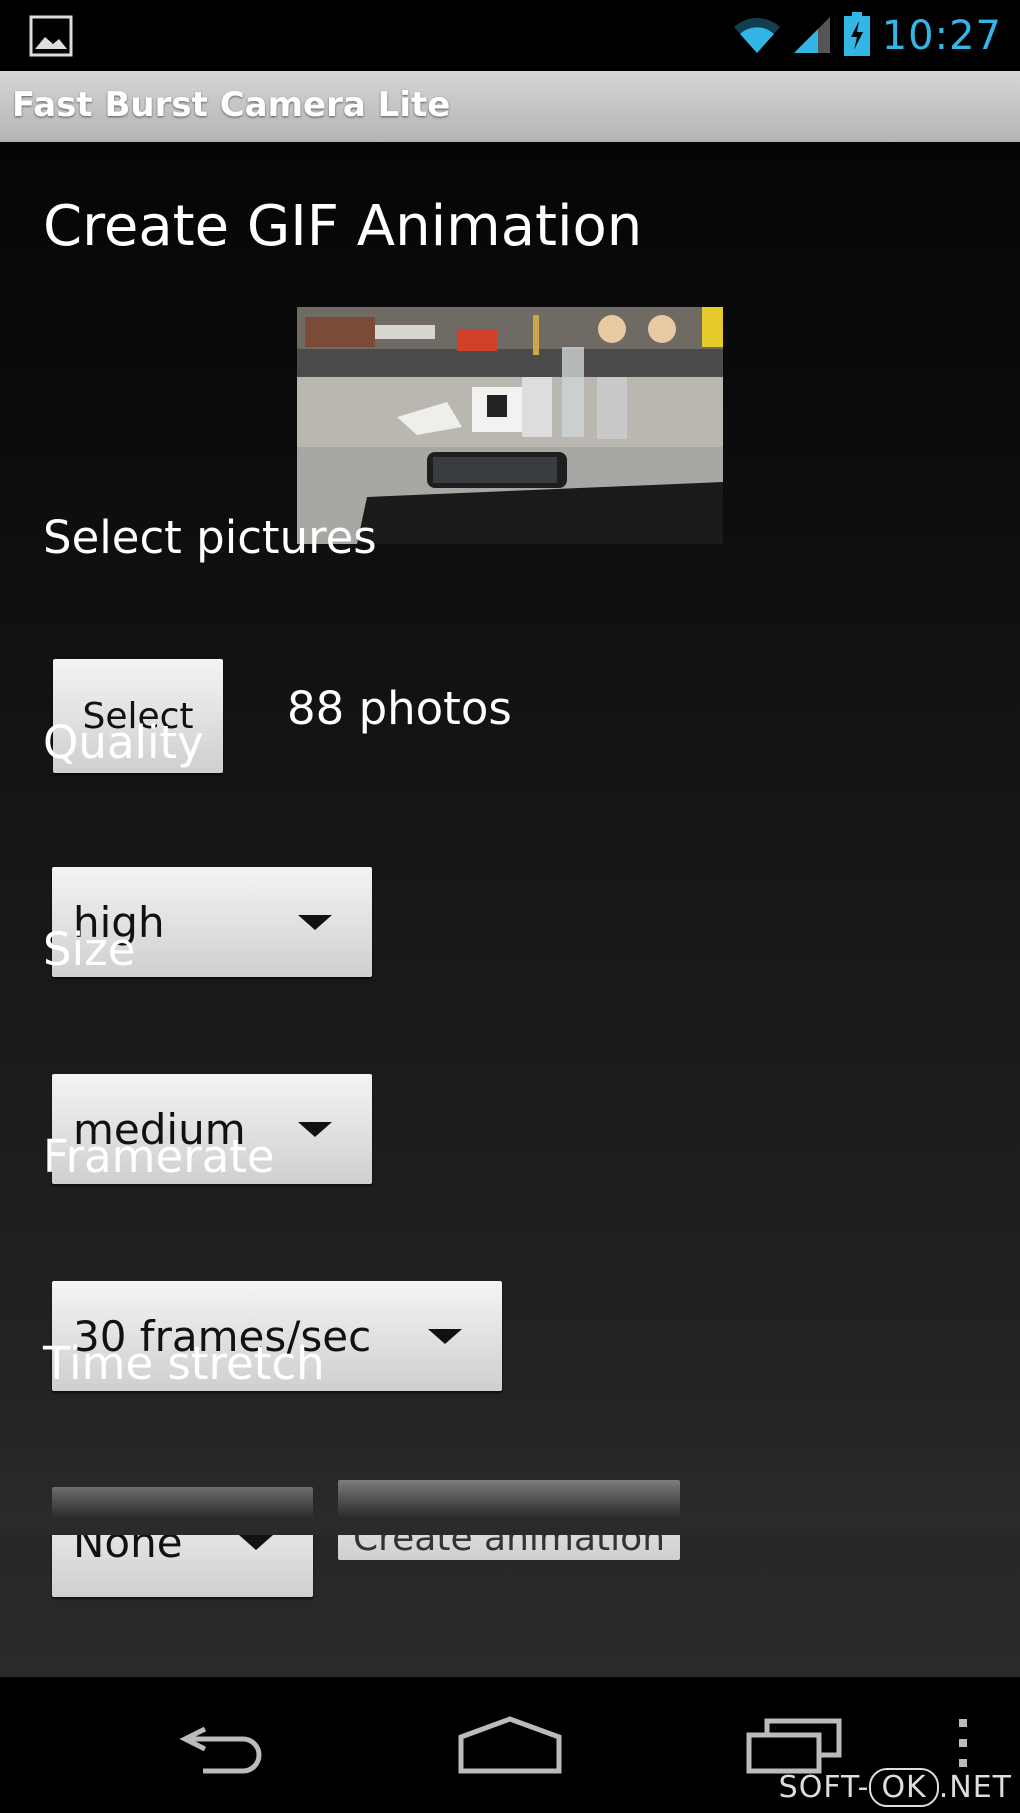 The width and height of the screenshot is (1020, 1813). Describe the element at coordinates (510, 425) in the screenshot. I see `preview-image` at that location.